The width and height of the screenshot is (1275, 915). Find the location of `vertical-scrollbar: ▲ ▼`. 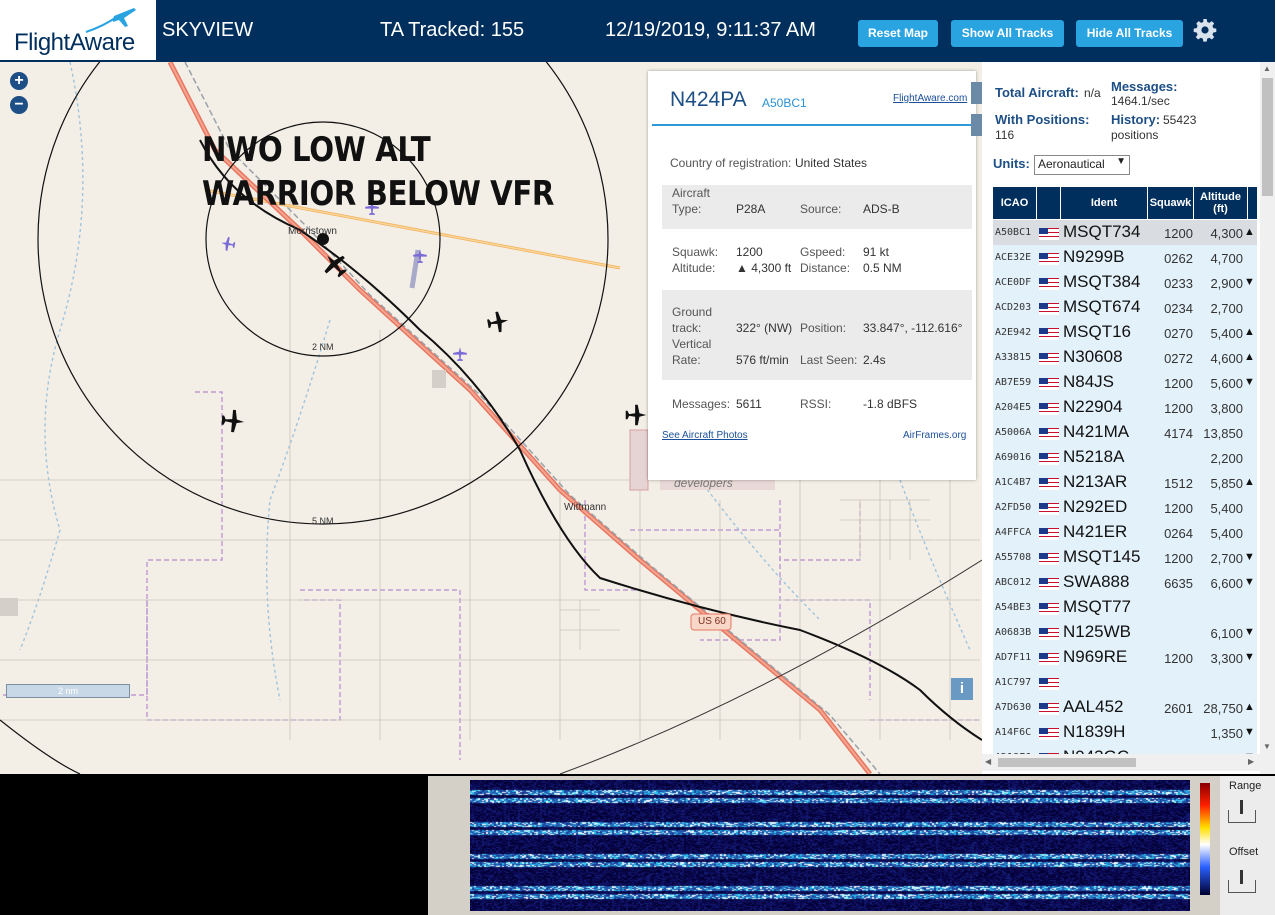

vertical-scrollbar: ▲ ▼ is located at coordinates (1267, 418).